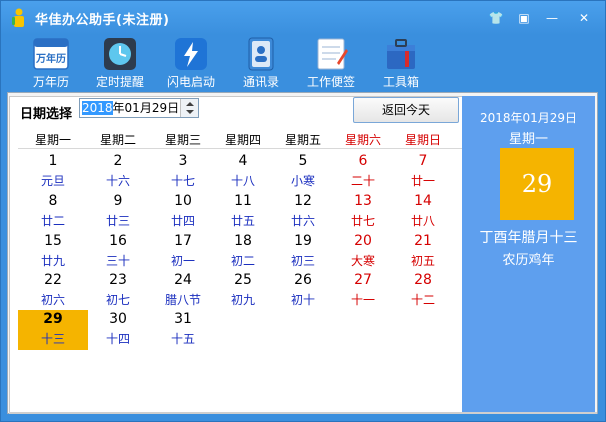 The image size is (606, 422). What do you see at coordinates (528, 118) in the screenshot?
I see `side-date: 2018年01月29日` at bounding box center [528, 118].